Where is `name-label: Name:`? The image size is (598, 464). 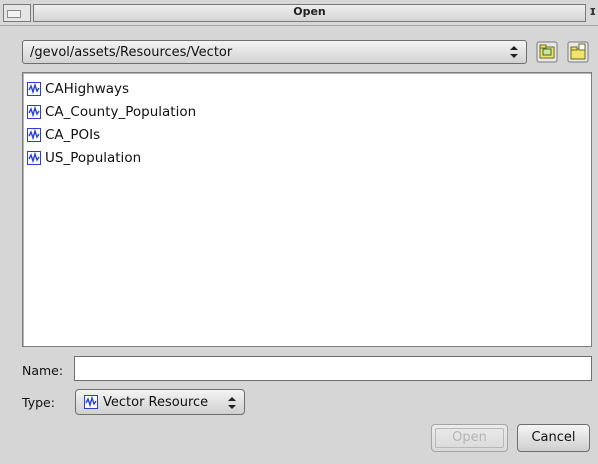
name-label: Name: is located at coordinates (43, 370).